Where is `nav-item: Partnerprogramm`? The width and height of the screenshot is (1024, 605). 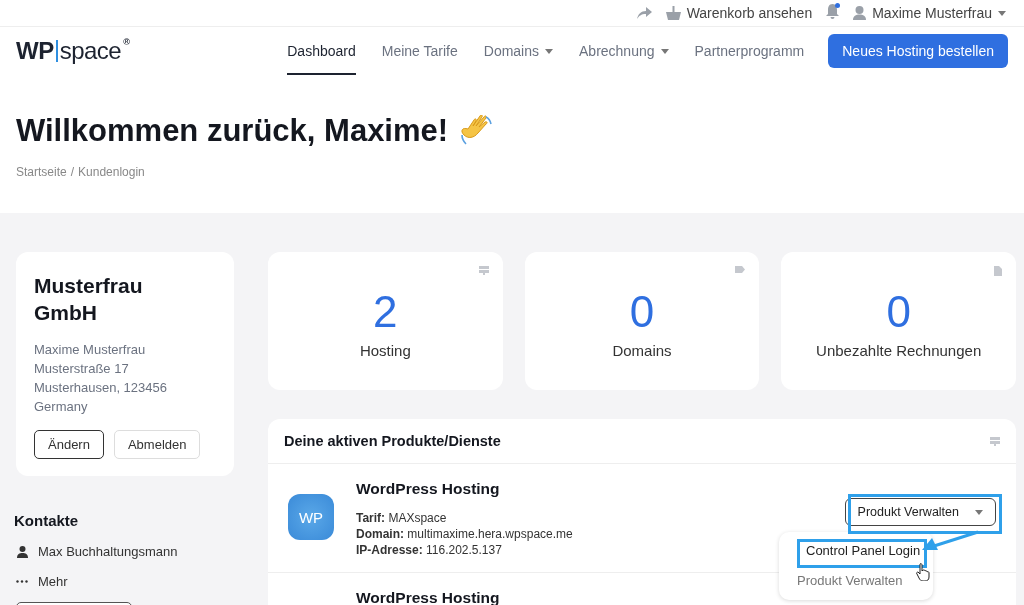 nav-item: Partnerprogramm is located at coordinates (749, 51).